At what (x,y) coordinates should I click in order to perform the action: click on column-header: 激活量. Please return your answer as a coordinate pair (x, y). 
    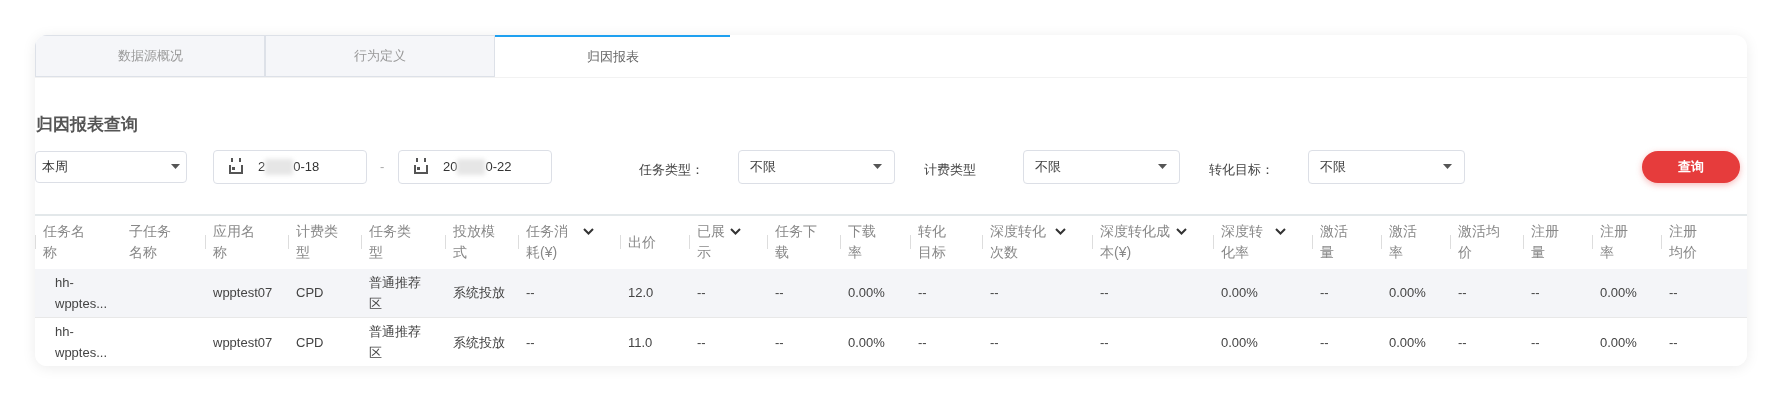
    Looking at the image, I should click on (1334, 242).